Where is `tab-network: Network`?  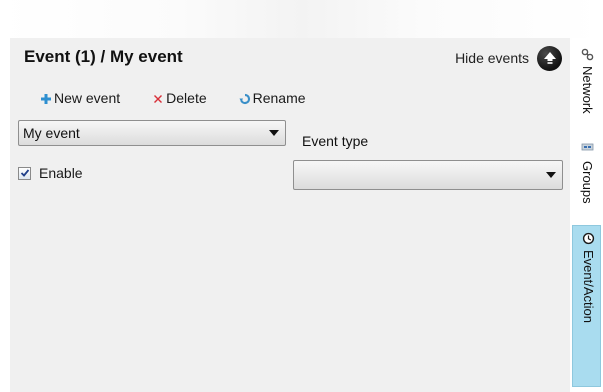
tab-network: Network is located at coordinates (586, 80).